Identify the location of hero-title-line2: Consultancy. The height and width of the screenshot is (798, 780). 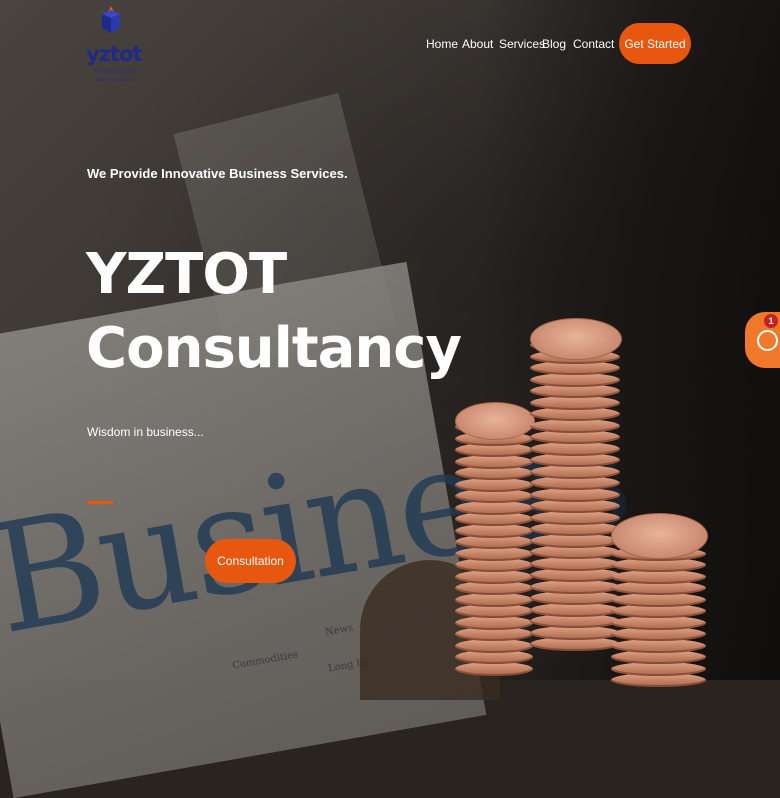
(274, 348).